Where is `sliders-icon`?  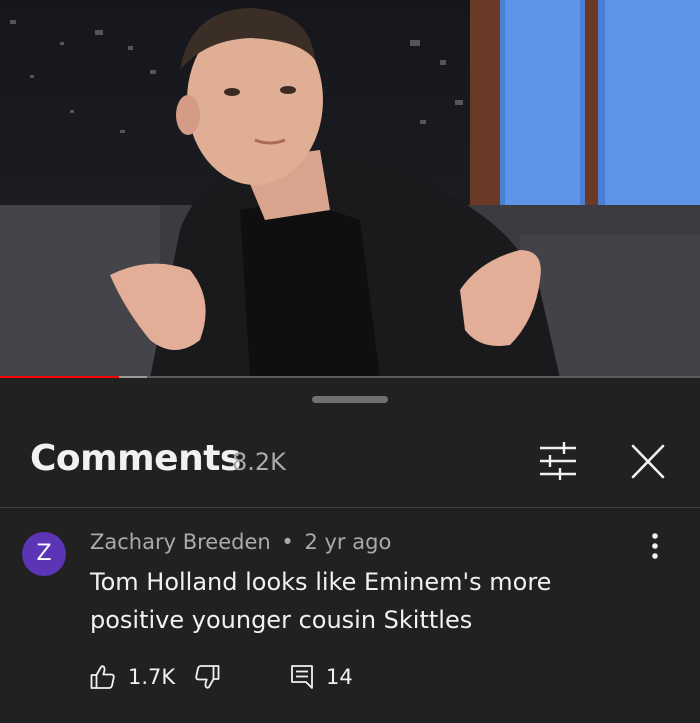
sliders-icon is located at coordinates (558, 461).